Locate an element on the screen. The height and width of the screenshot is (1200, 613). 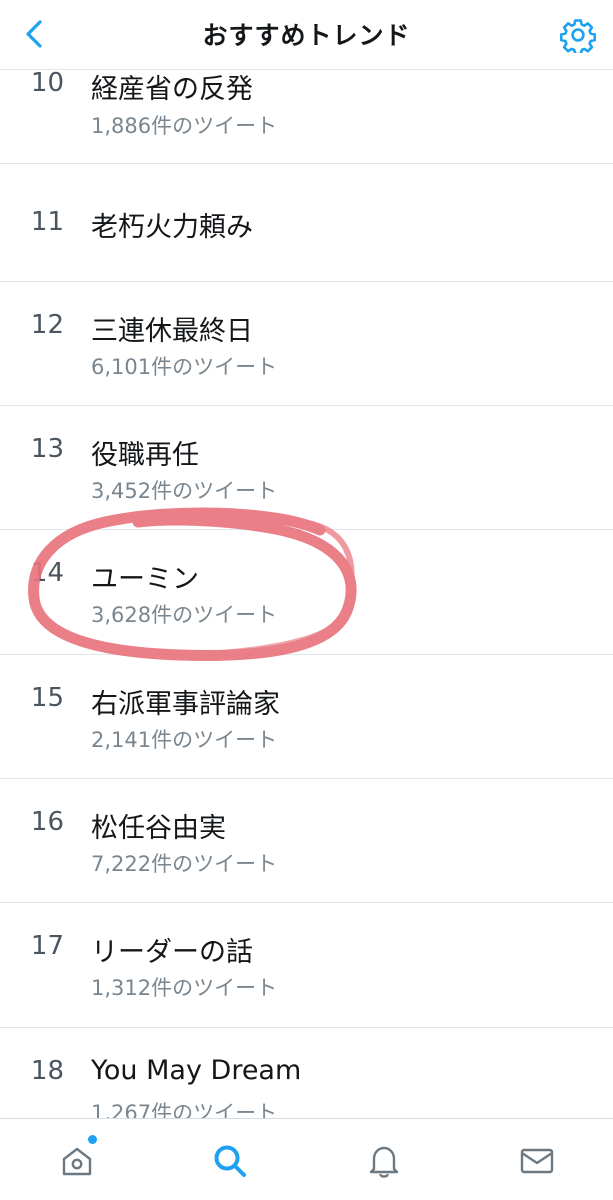
mail-icon is located at coordinates (537, 1161).